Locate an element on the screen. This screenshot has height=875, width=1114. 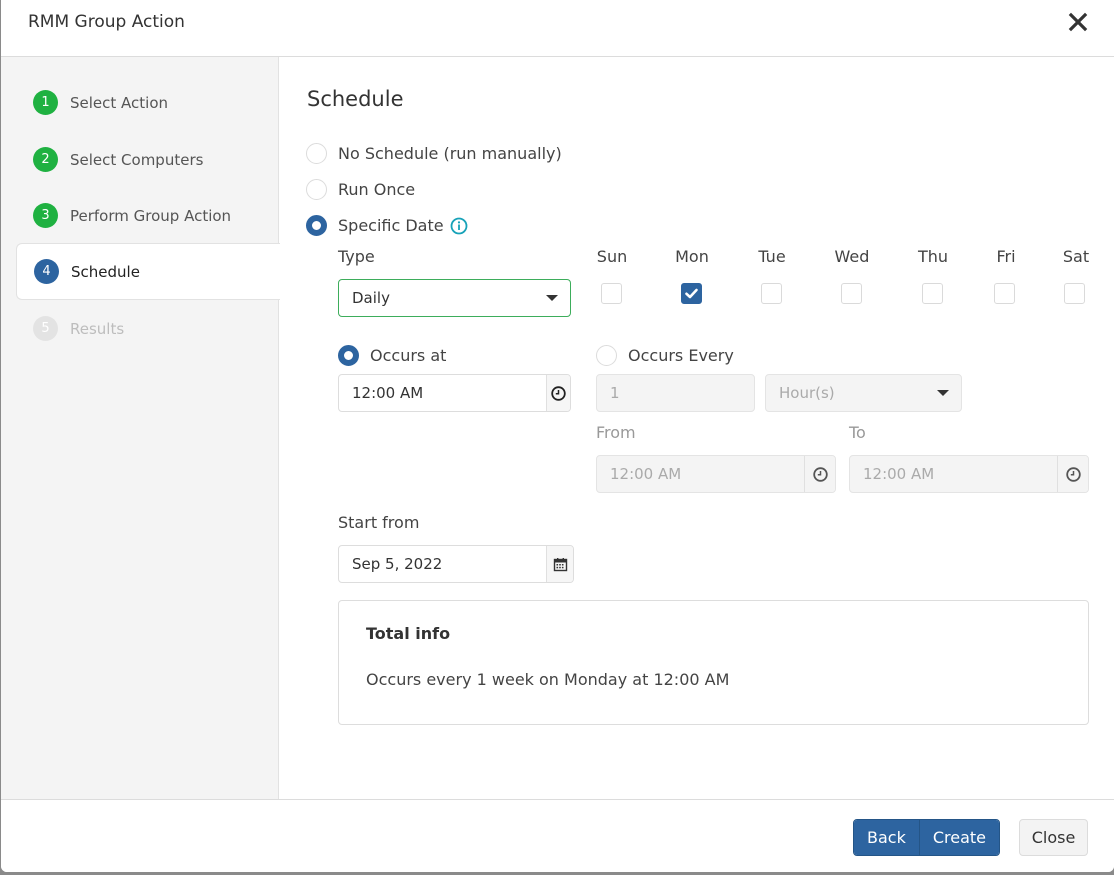
radio-occurs-every: Occurs Every is located at coordinates (665, 355).